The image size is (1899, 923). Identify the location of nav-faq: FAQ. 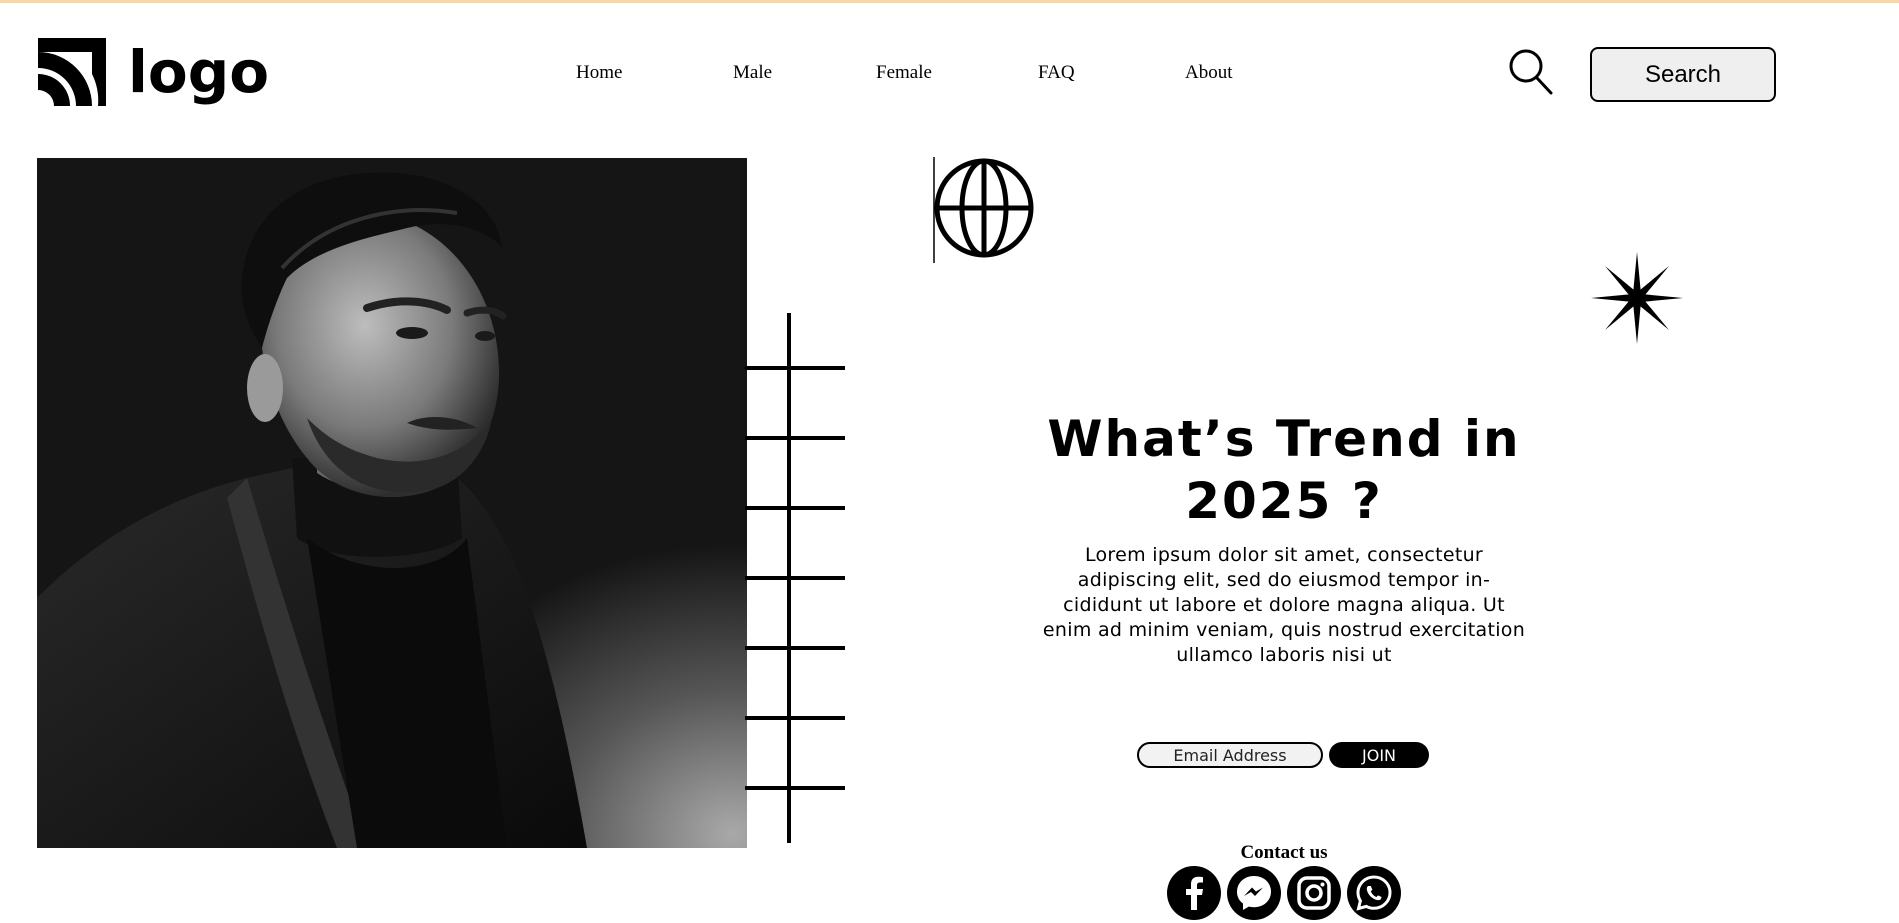
(1056, 73).